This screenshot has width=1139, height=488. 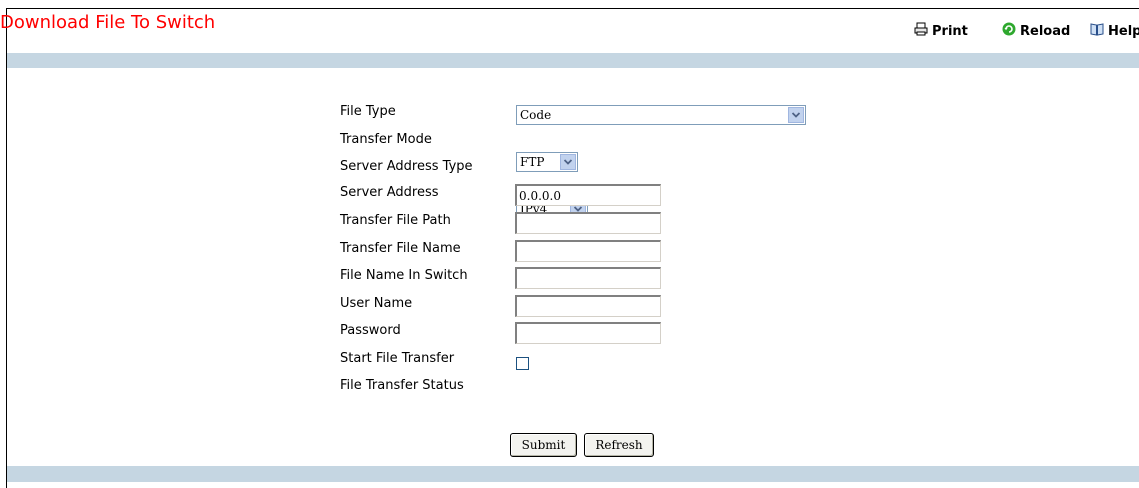 What do you see at coordinates (588, 251) in the screenshot?
I see `transfer-file-name-input` at bounding box center [588, 251].